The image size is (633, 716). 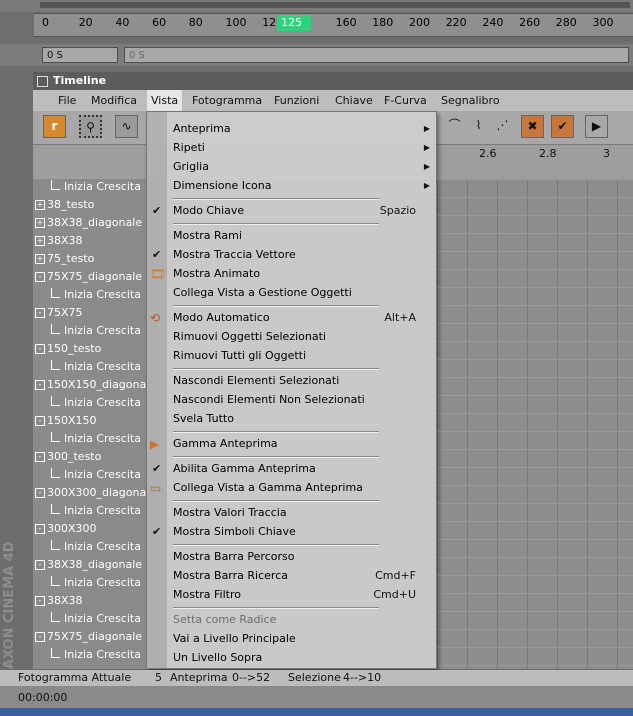 What do you see at coordinates (90, 385) in the screenshot?
I see `object-row: -150X150_diagona` at bounding box center [90, 385].